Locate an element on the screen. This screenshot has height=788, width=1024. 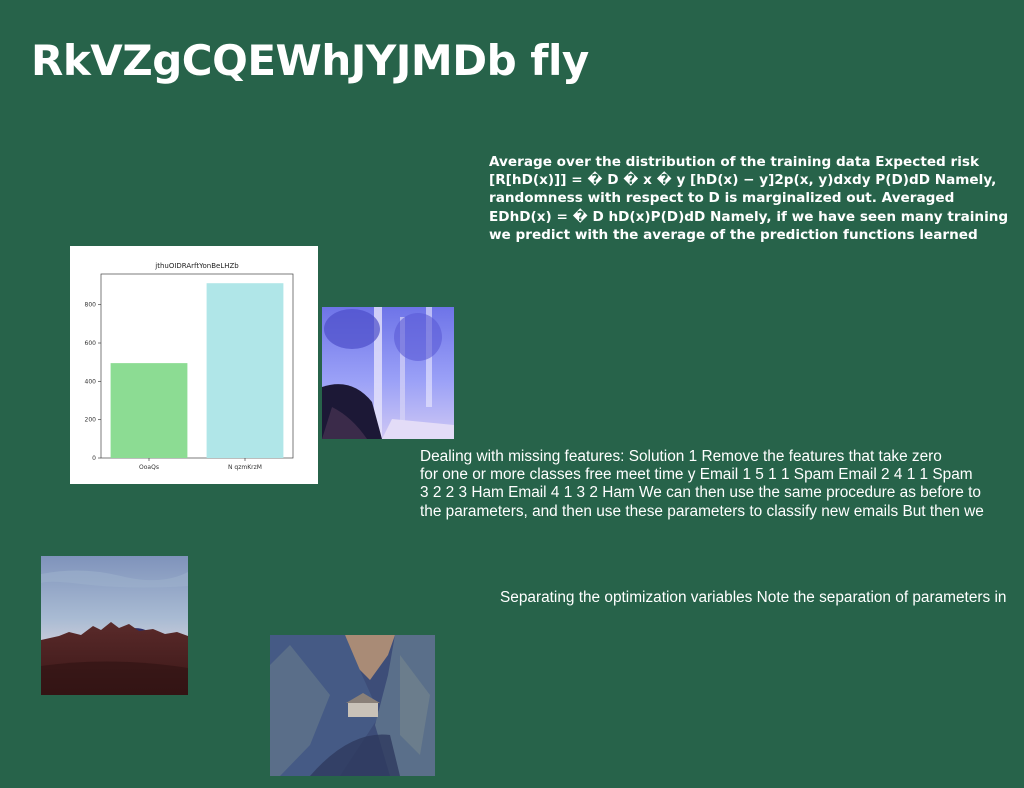
y-tick-label: 0 is located at coordinates (94, 458).